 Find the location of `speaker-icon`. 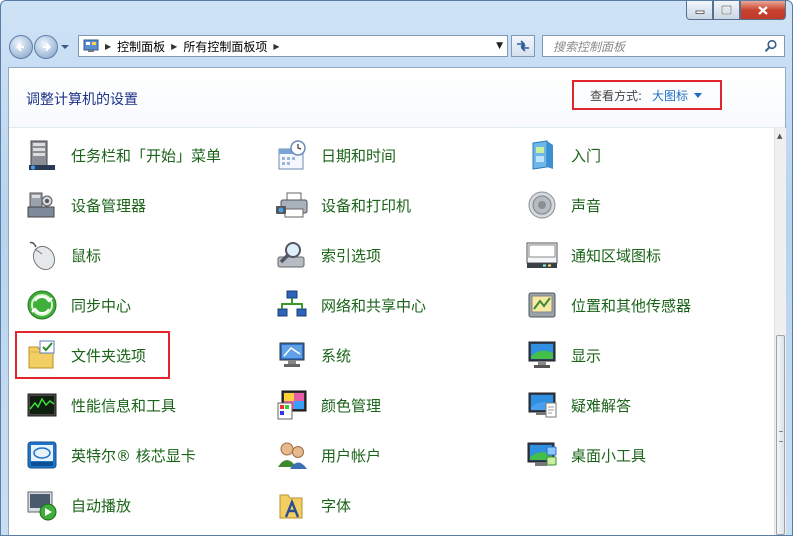

speaker-icon is located at coordinates (542, 205).